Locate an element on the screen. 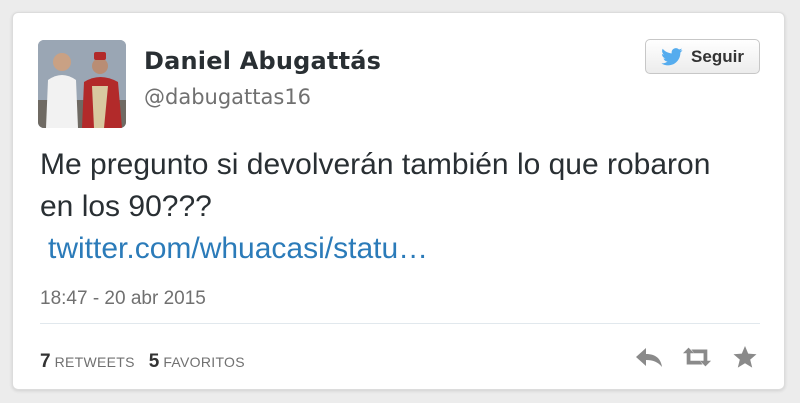  retweet-icon is located at coordinates (697, 357).